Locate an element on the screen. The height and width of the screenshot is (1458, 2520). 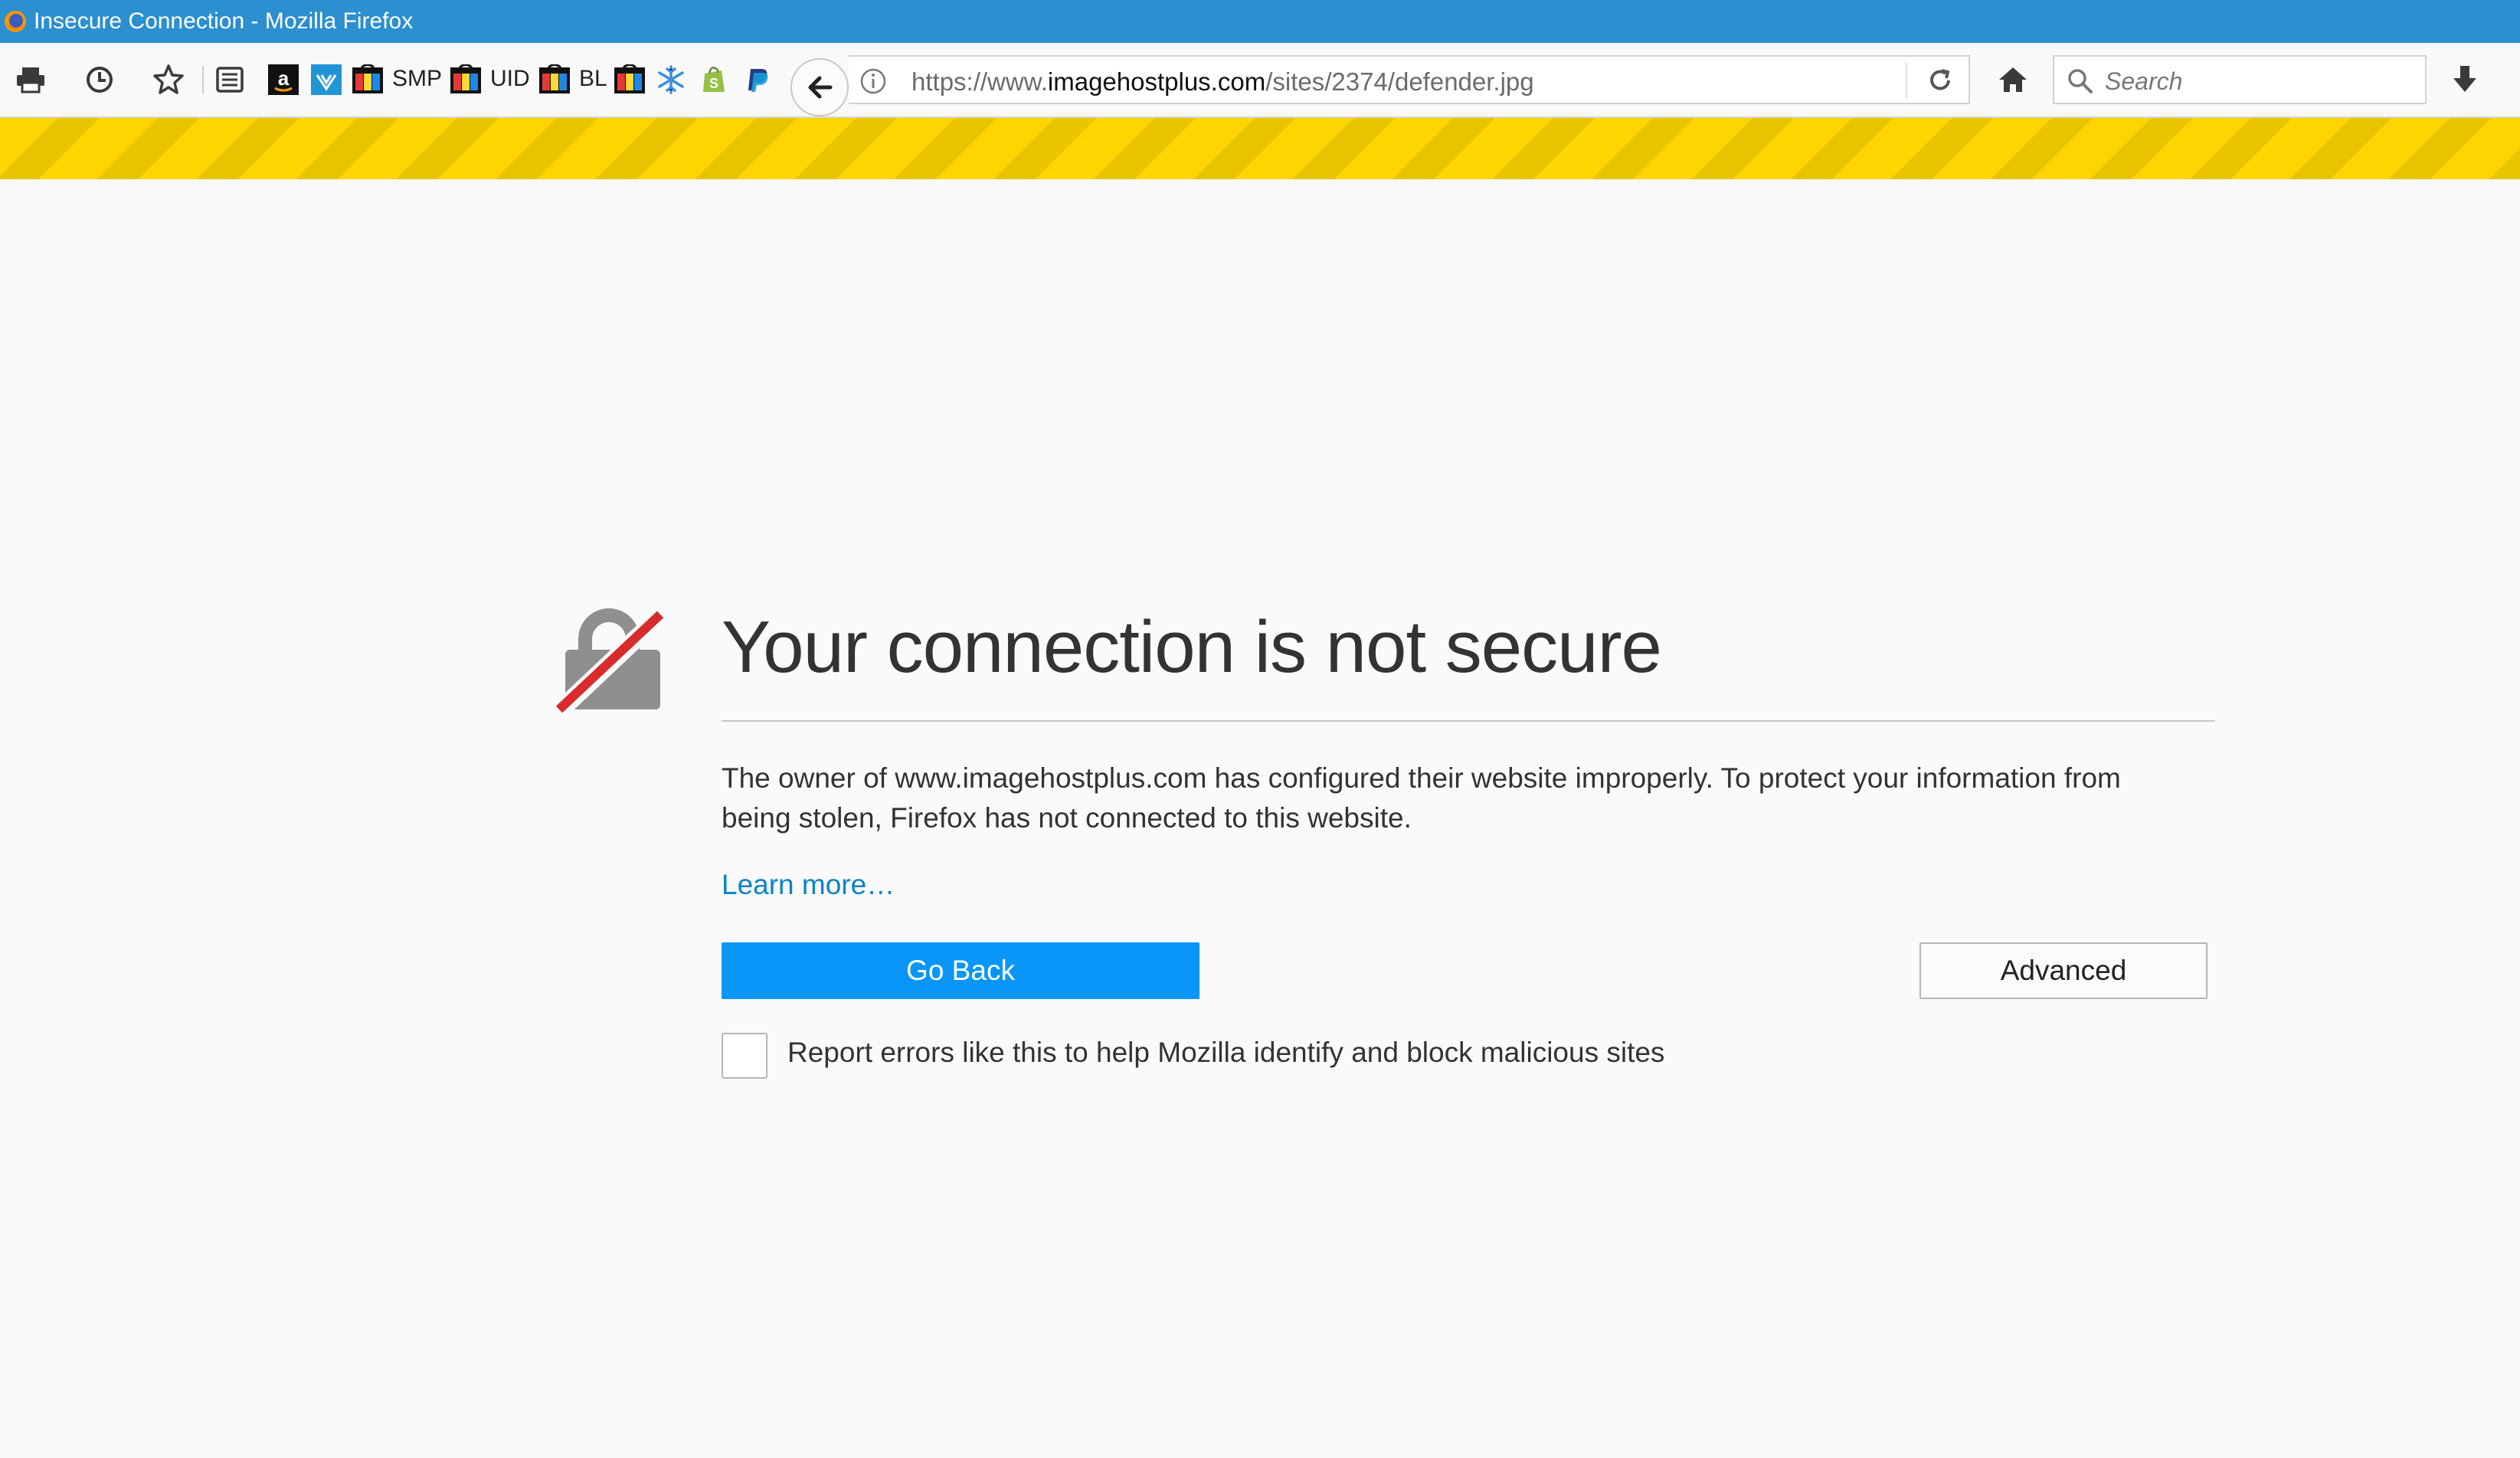
firefox-logo-icon is located at coordinates (15, 21).